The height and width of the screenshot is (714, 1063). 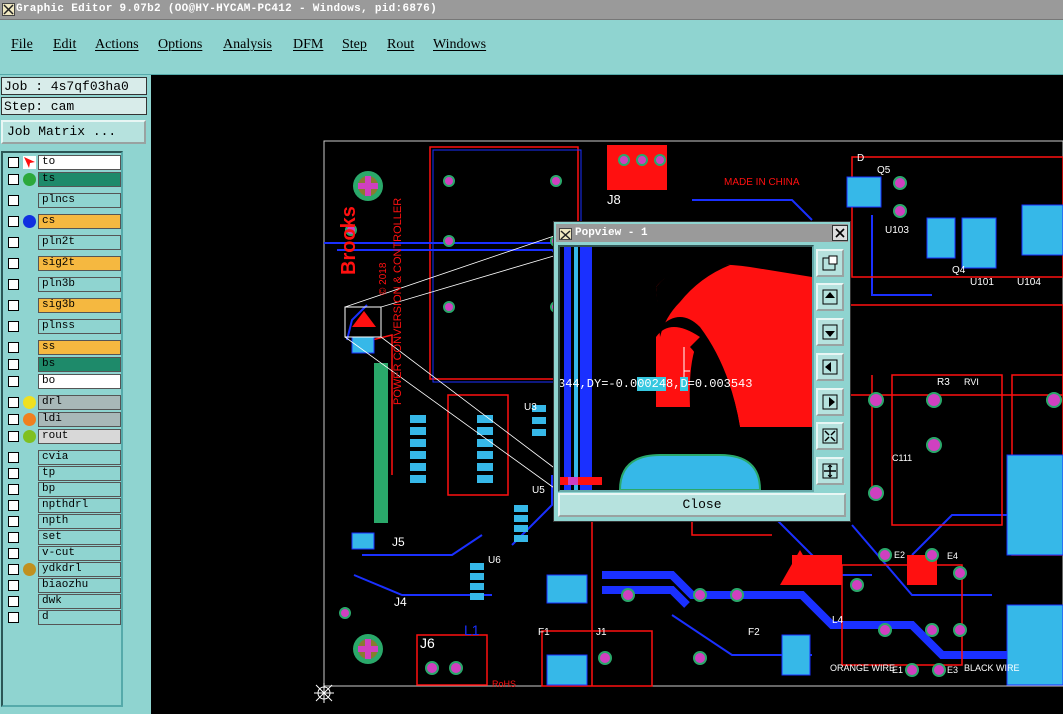 I want to click on layer-name: sig3b, so click(x=79, y=305).